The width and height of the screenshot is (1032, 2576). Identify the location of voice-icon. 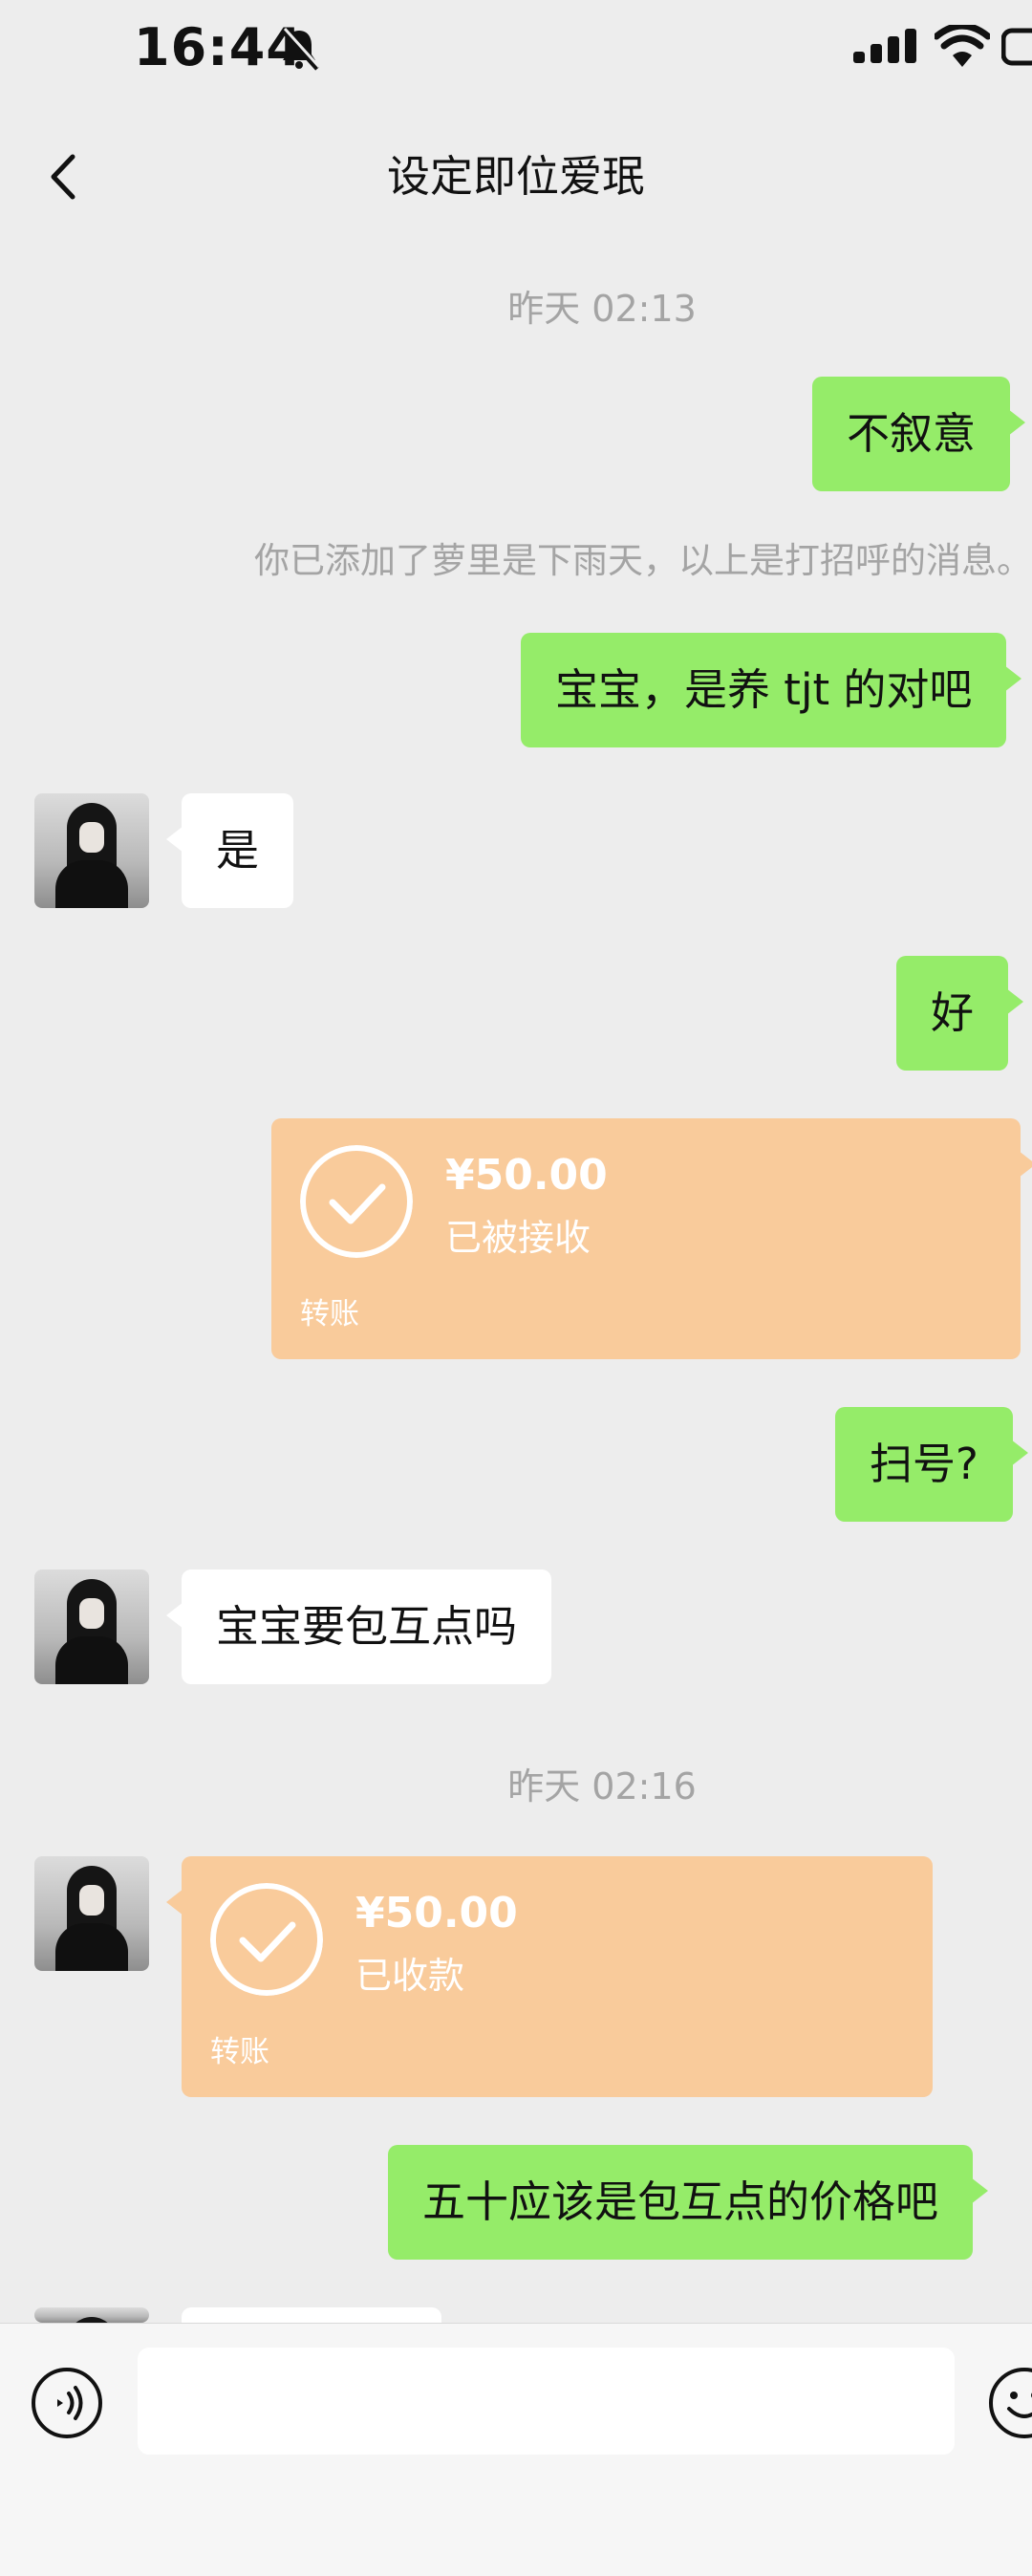
(67, 2403).